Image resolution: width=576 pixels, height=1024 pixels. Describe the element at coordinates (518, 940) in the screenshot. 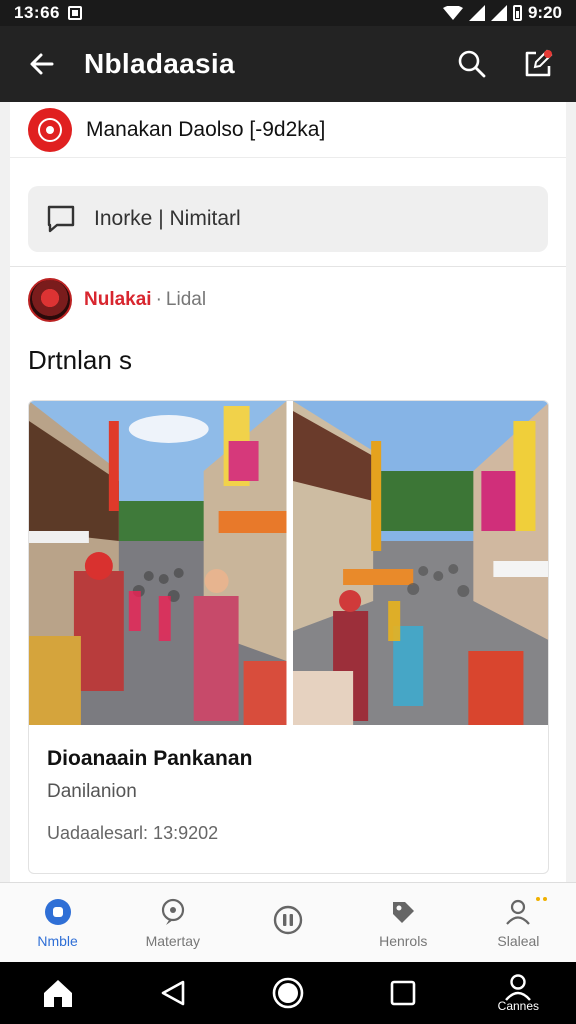

I see `nav-label-profile: Slaleal` at that location.